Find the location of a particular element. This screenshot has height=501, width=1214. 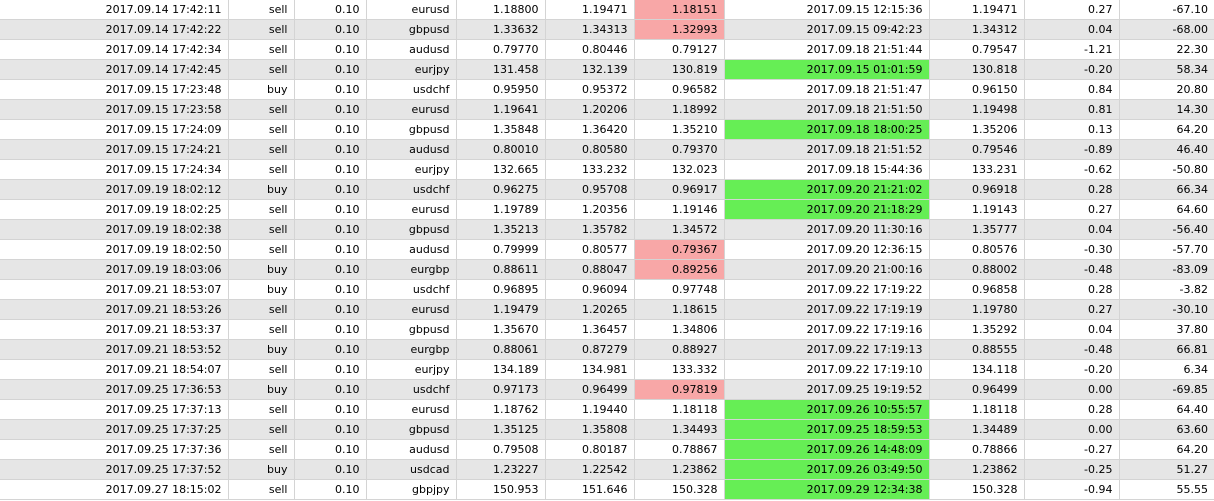

close-price-cell: 1.34312 is located at coordinates (977, 29).